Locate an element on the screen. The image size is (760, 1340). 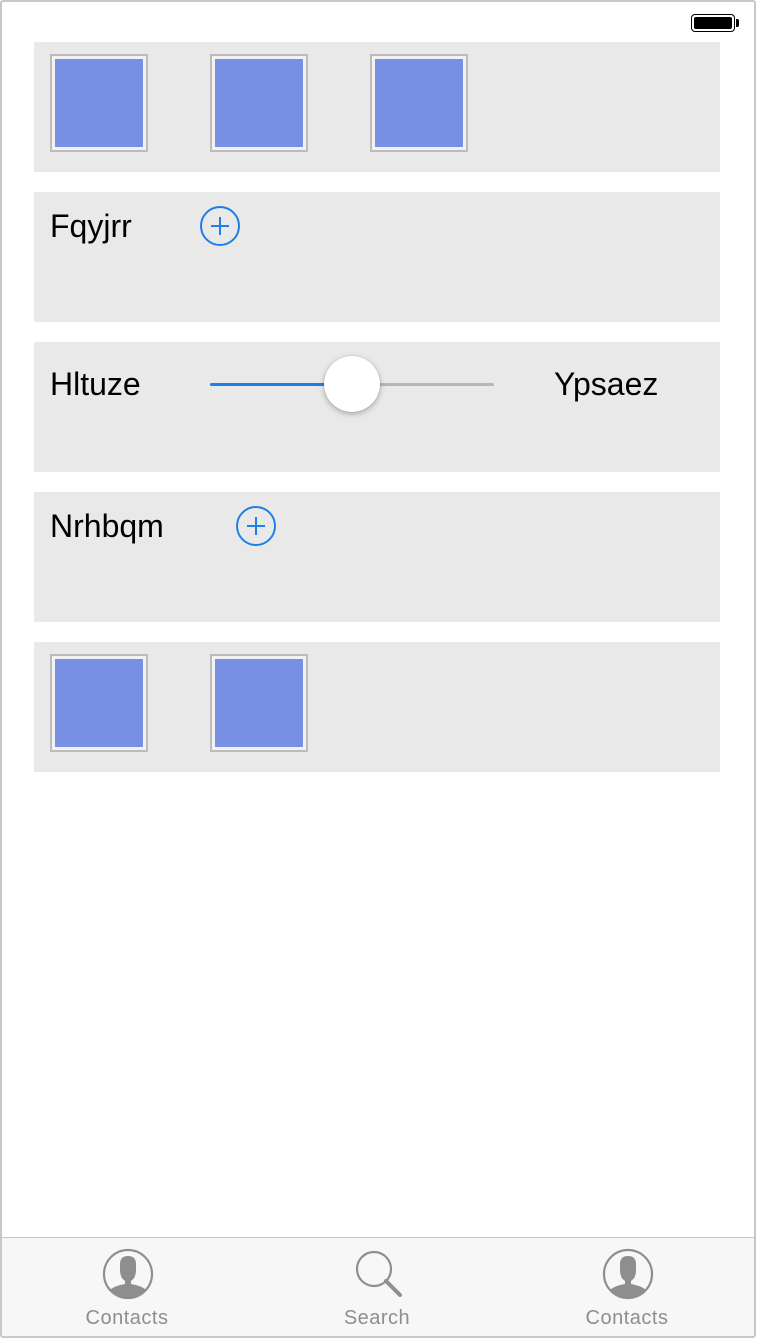
battery-full-icon is located at coordinates (715, 23).